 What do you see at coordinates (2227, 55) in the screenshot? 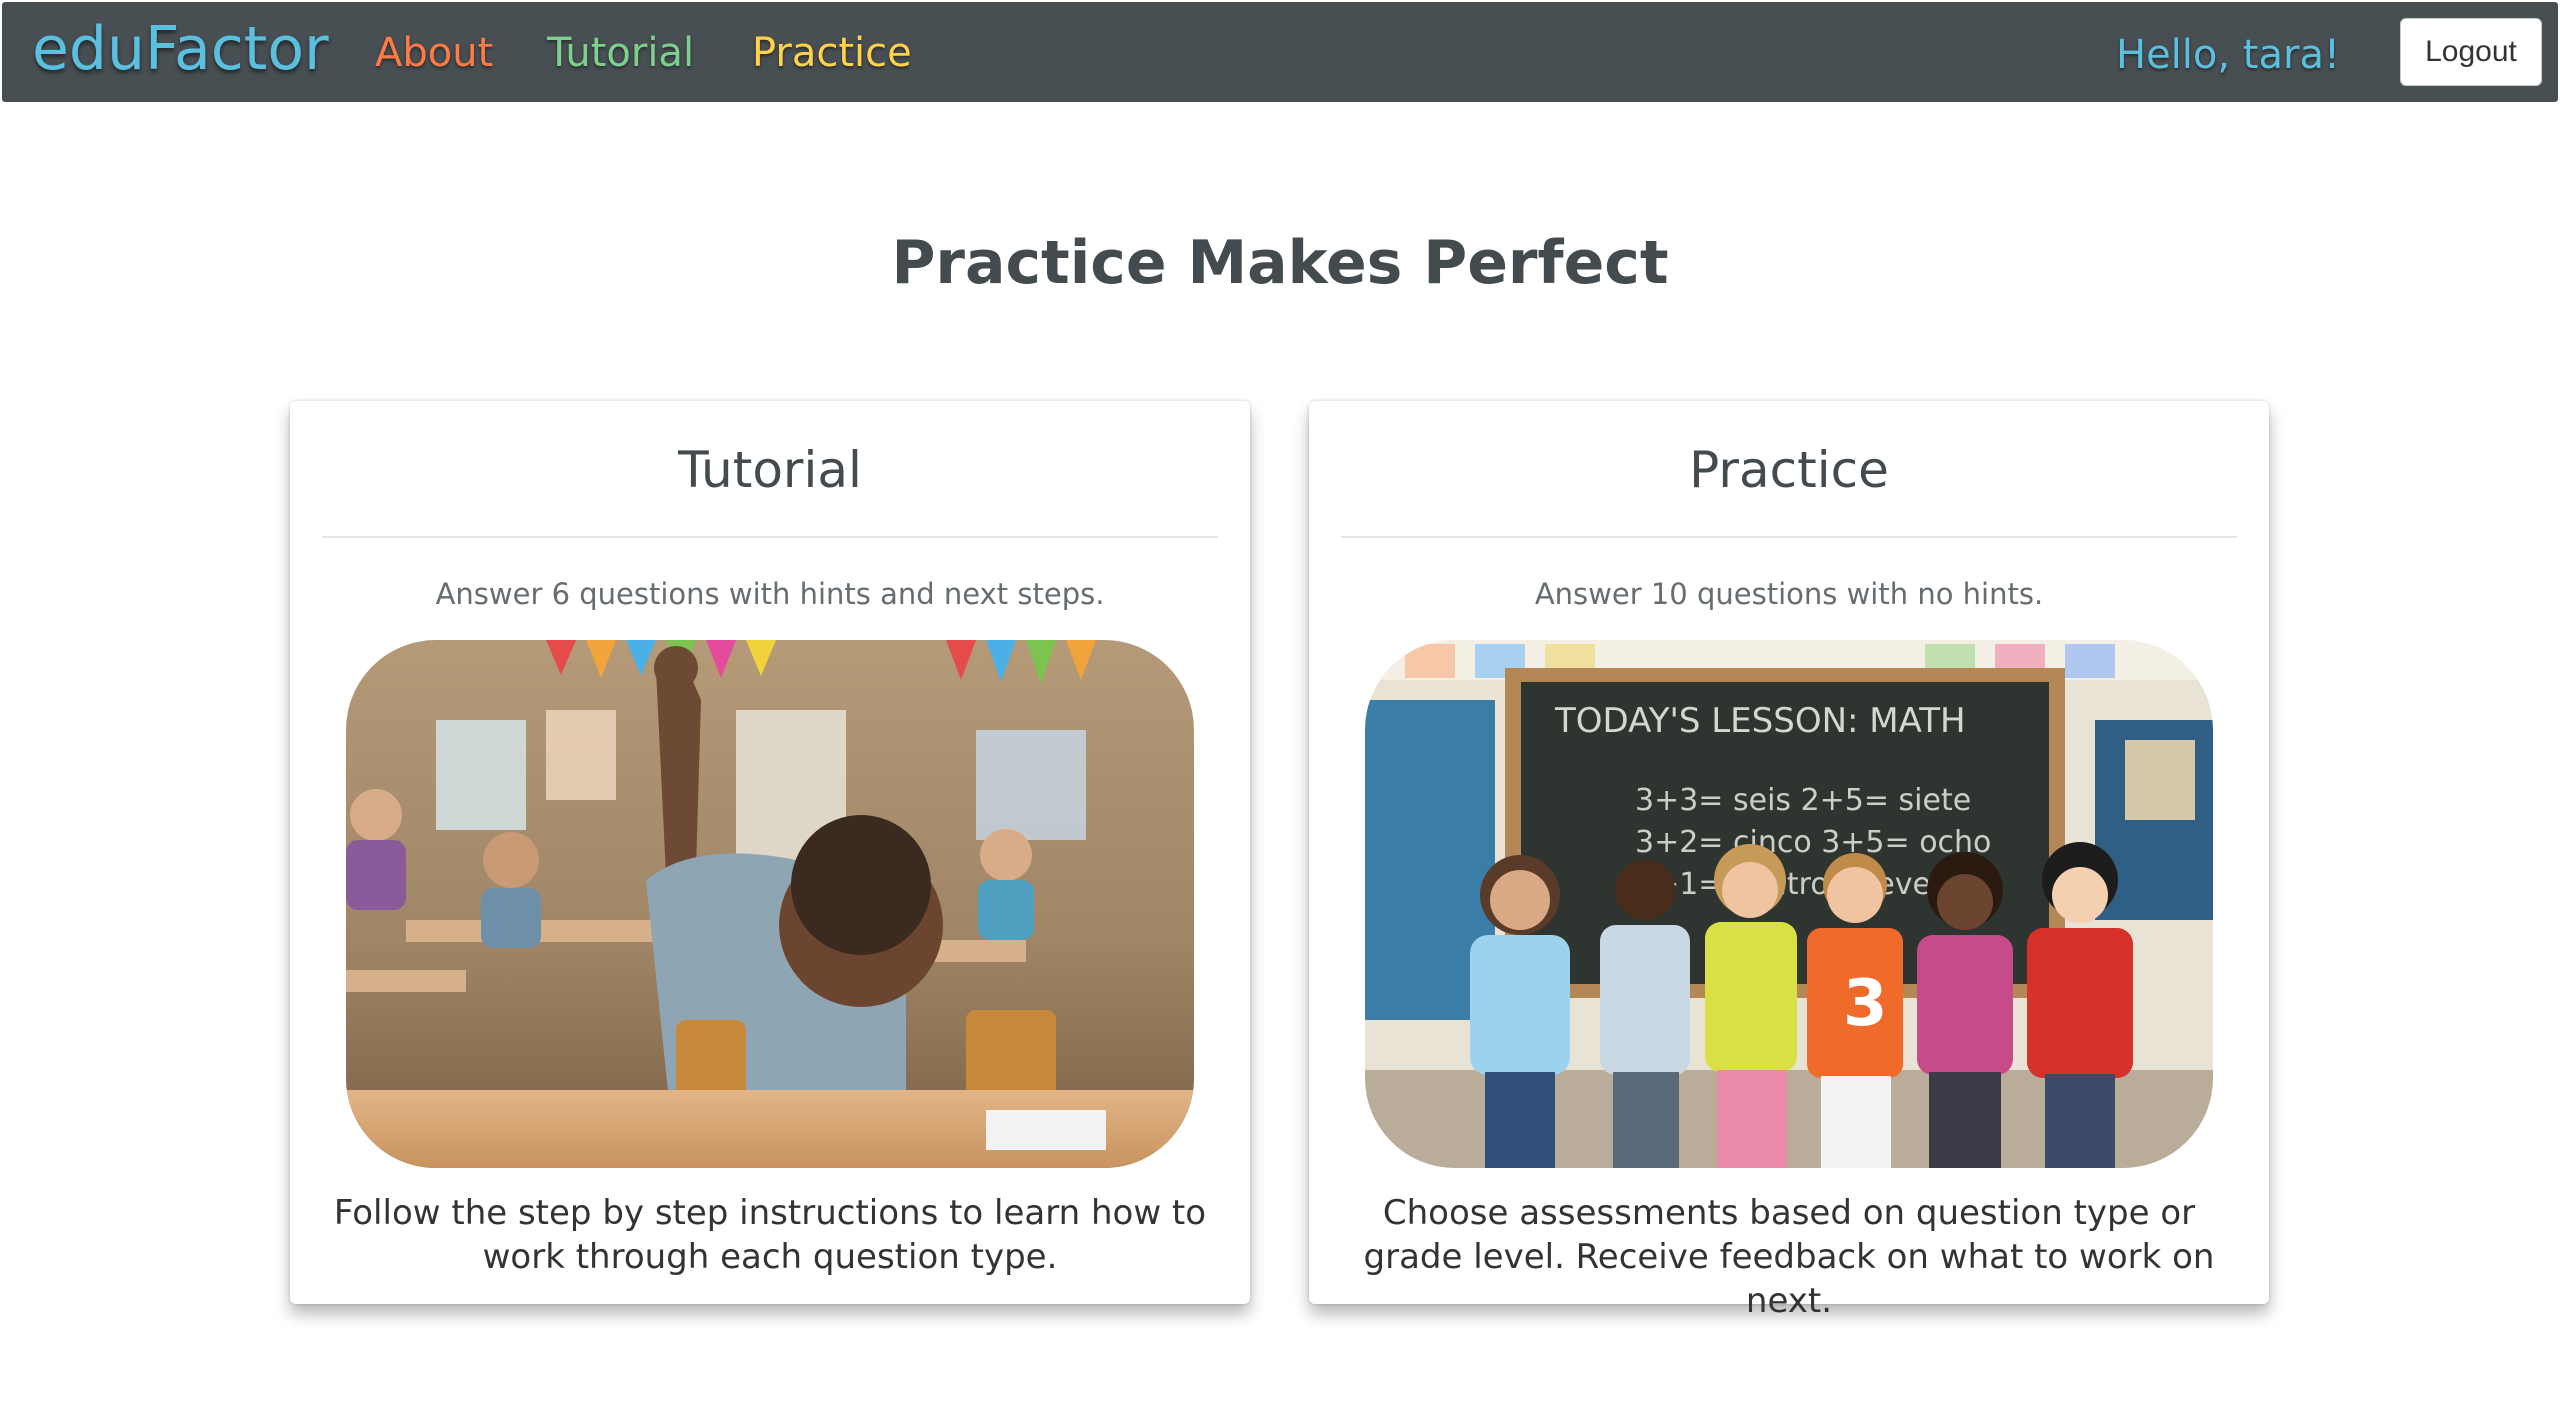
I see `user-greeting: Hello, tara!` at bounding box center [2227, 55].